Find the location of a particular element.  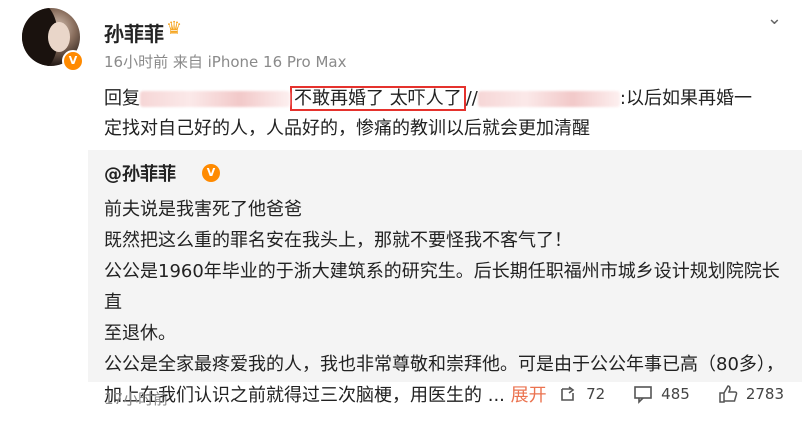

blurred-username is located at coordinates (215, 99).